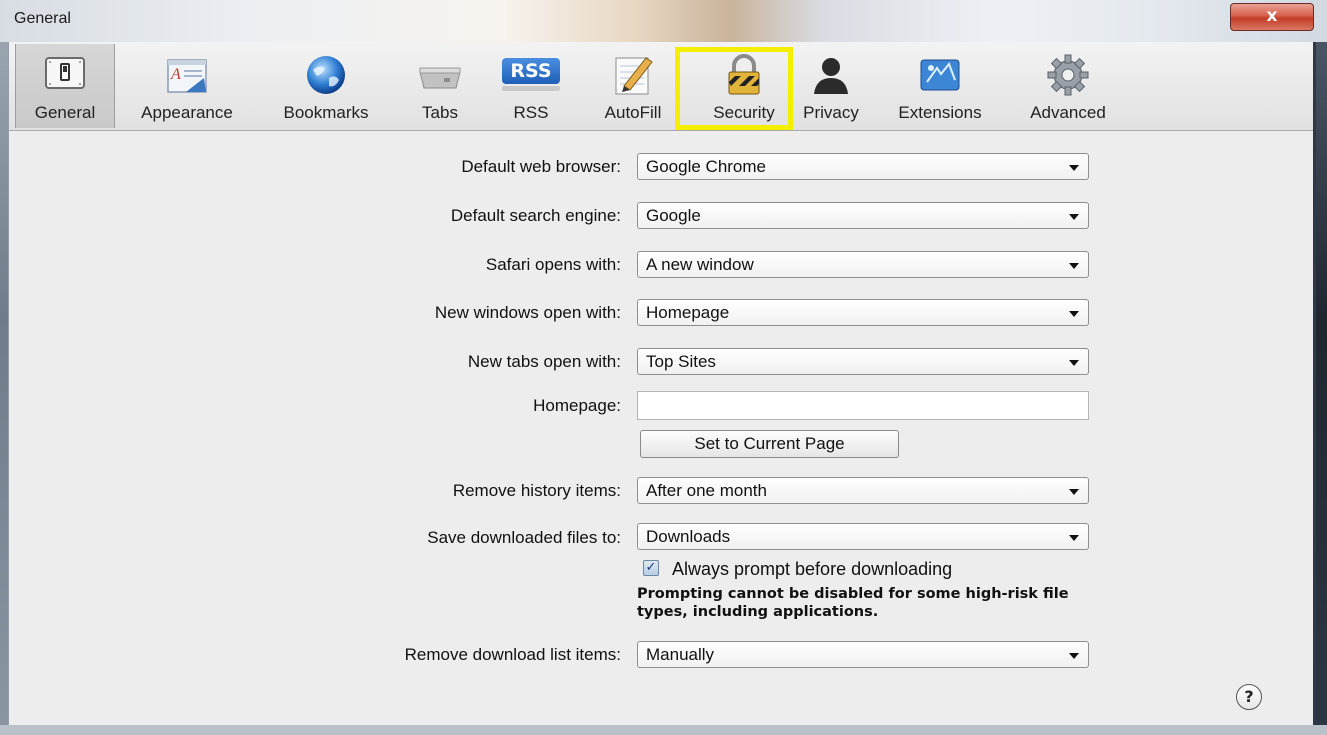  I want to click on new-windows-label: New windows open with:, so click(527, 312).